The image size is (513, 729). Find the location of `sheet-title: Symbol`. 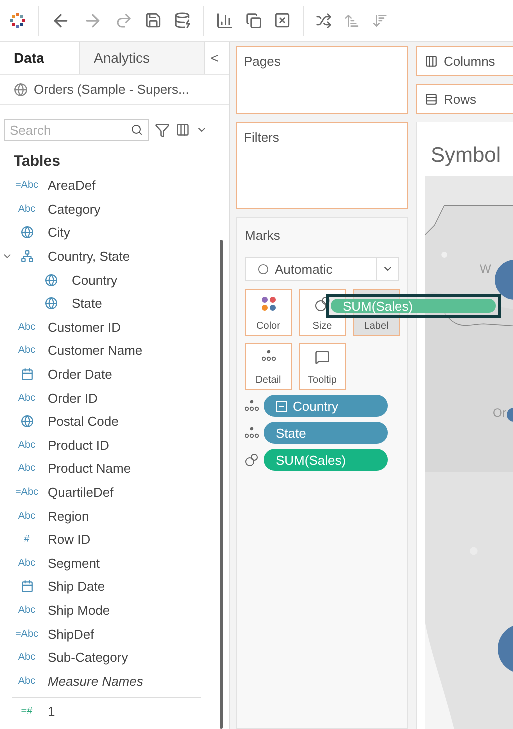

sheet-title: Symbol is located at coordinates (466, 156).